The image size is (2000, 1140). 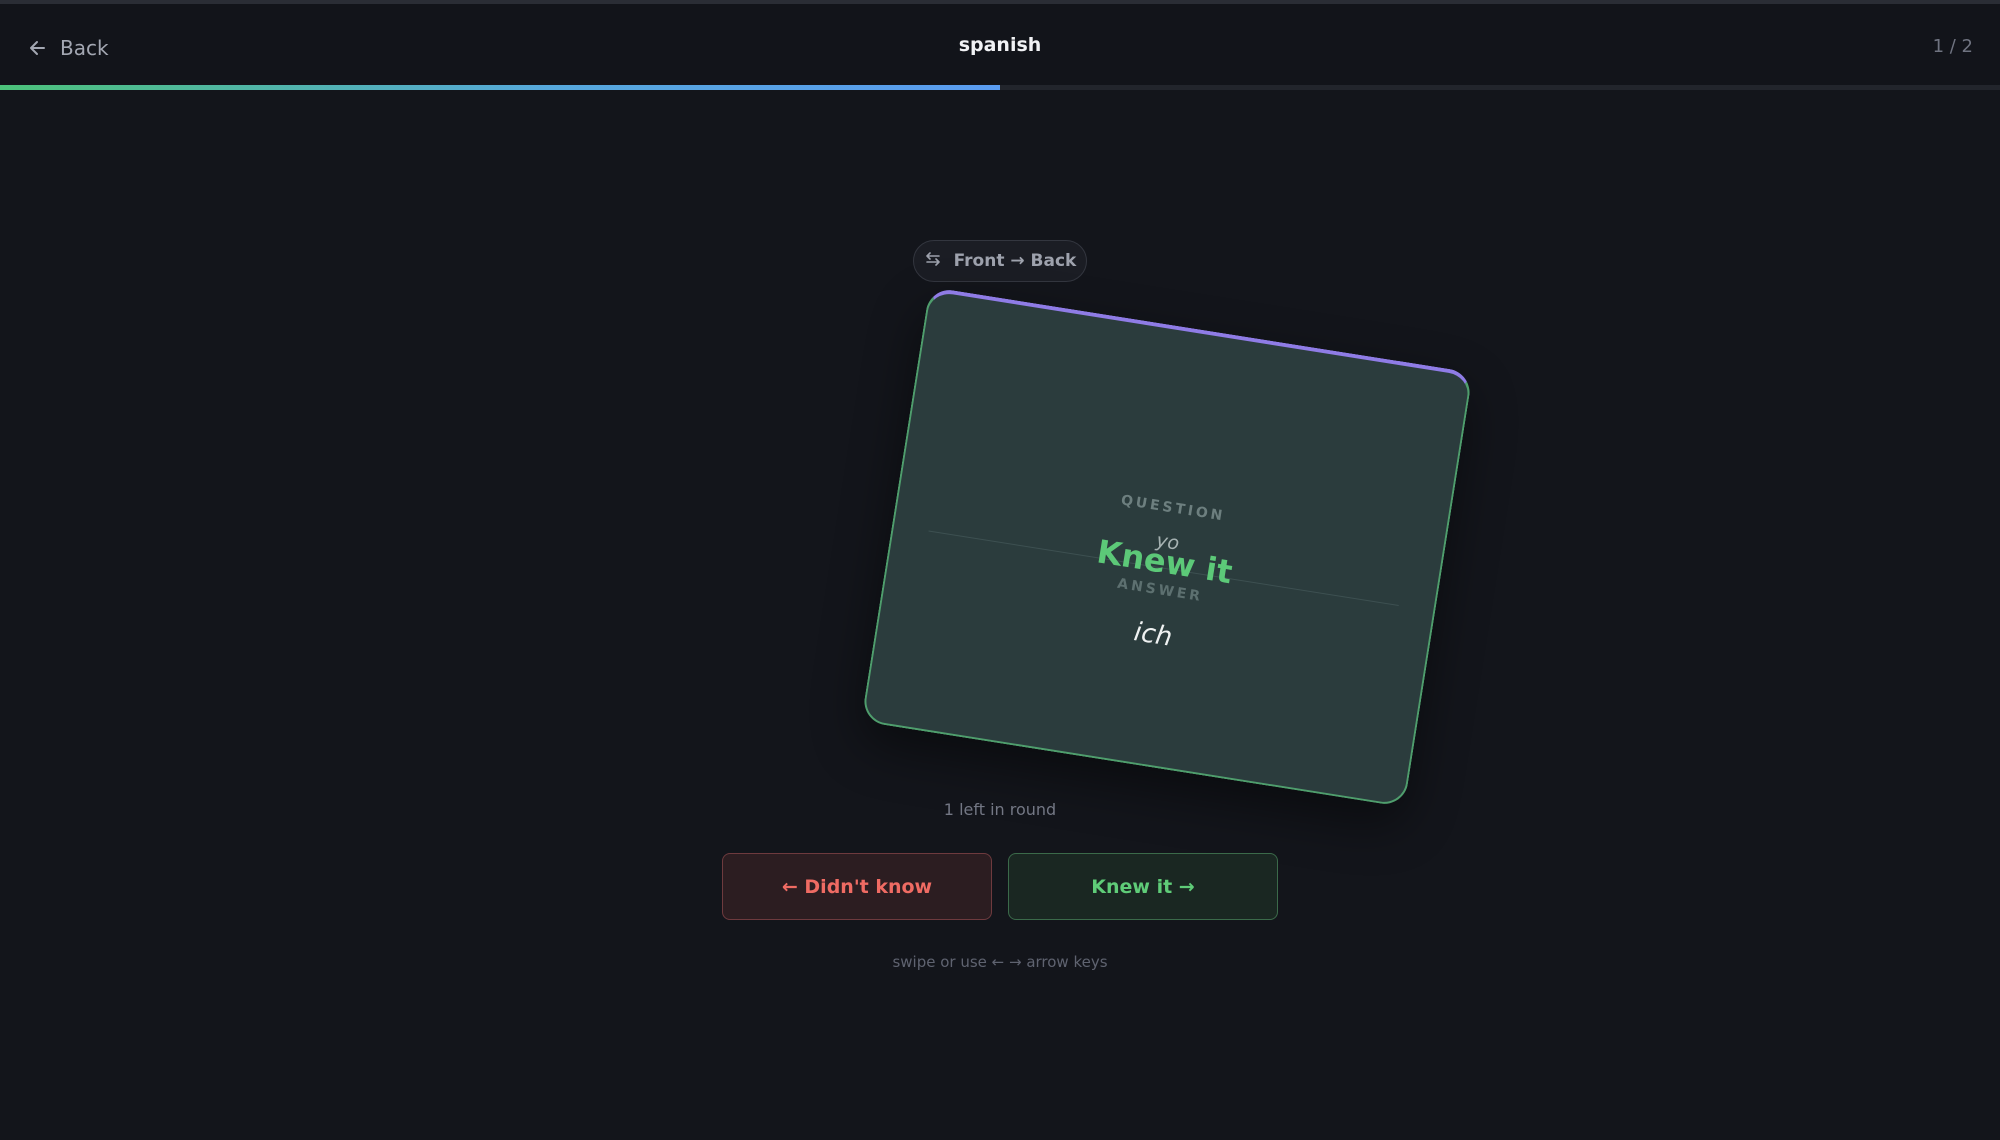 I want to click on direction-toggle: Front → Back, so click(x=1000, y=261).